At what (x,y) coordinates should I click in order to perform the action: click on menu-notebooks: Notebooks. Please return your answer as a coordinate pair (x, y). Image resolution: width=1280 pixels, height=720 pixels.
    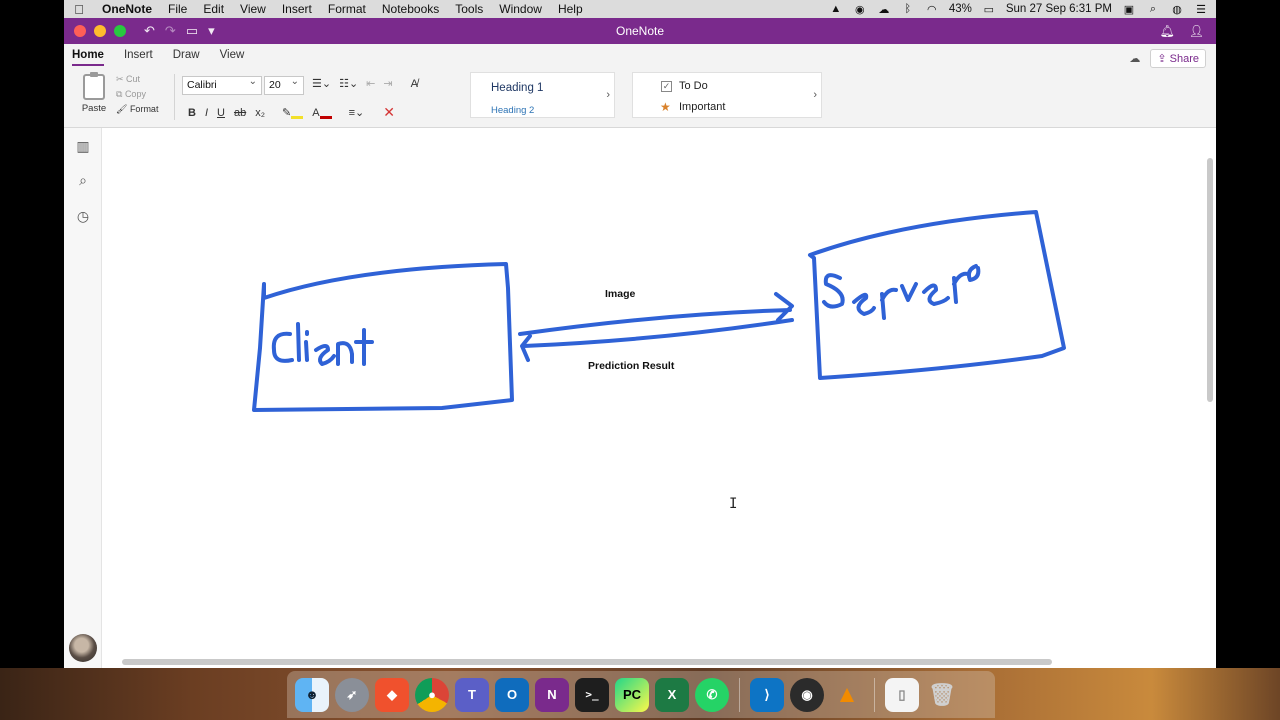
    Looking at the image, I should click on (410, 9).